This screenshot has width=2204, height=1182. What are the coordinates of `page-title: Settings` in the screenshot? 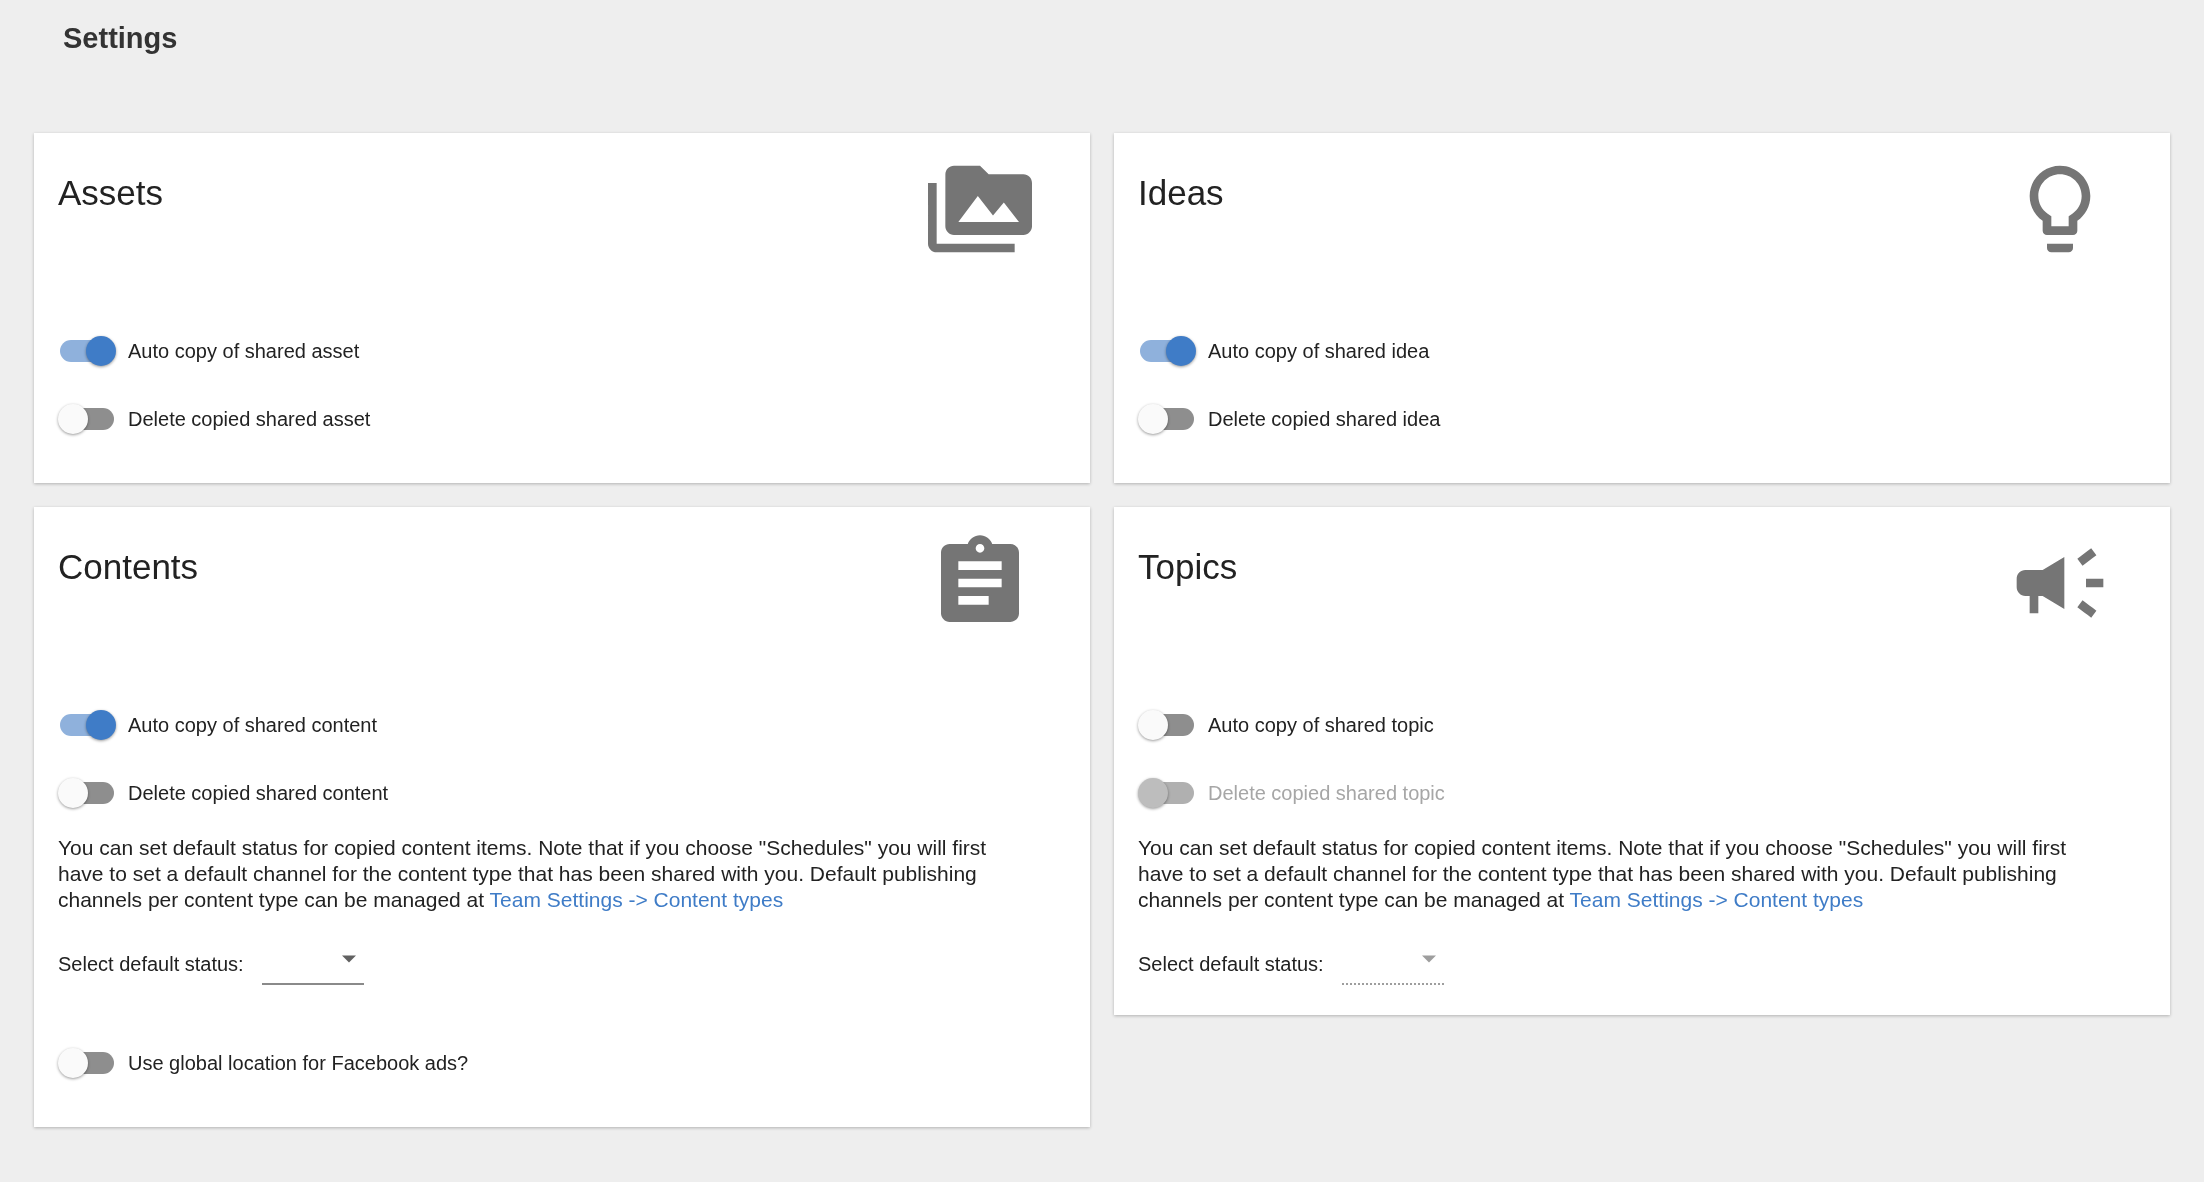 It's located at (121, 38).